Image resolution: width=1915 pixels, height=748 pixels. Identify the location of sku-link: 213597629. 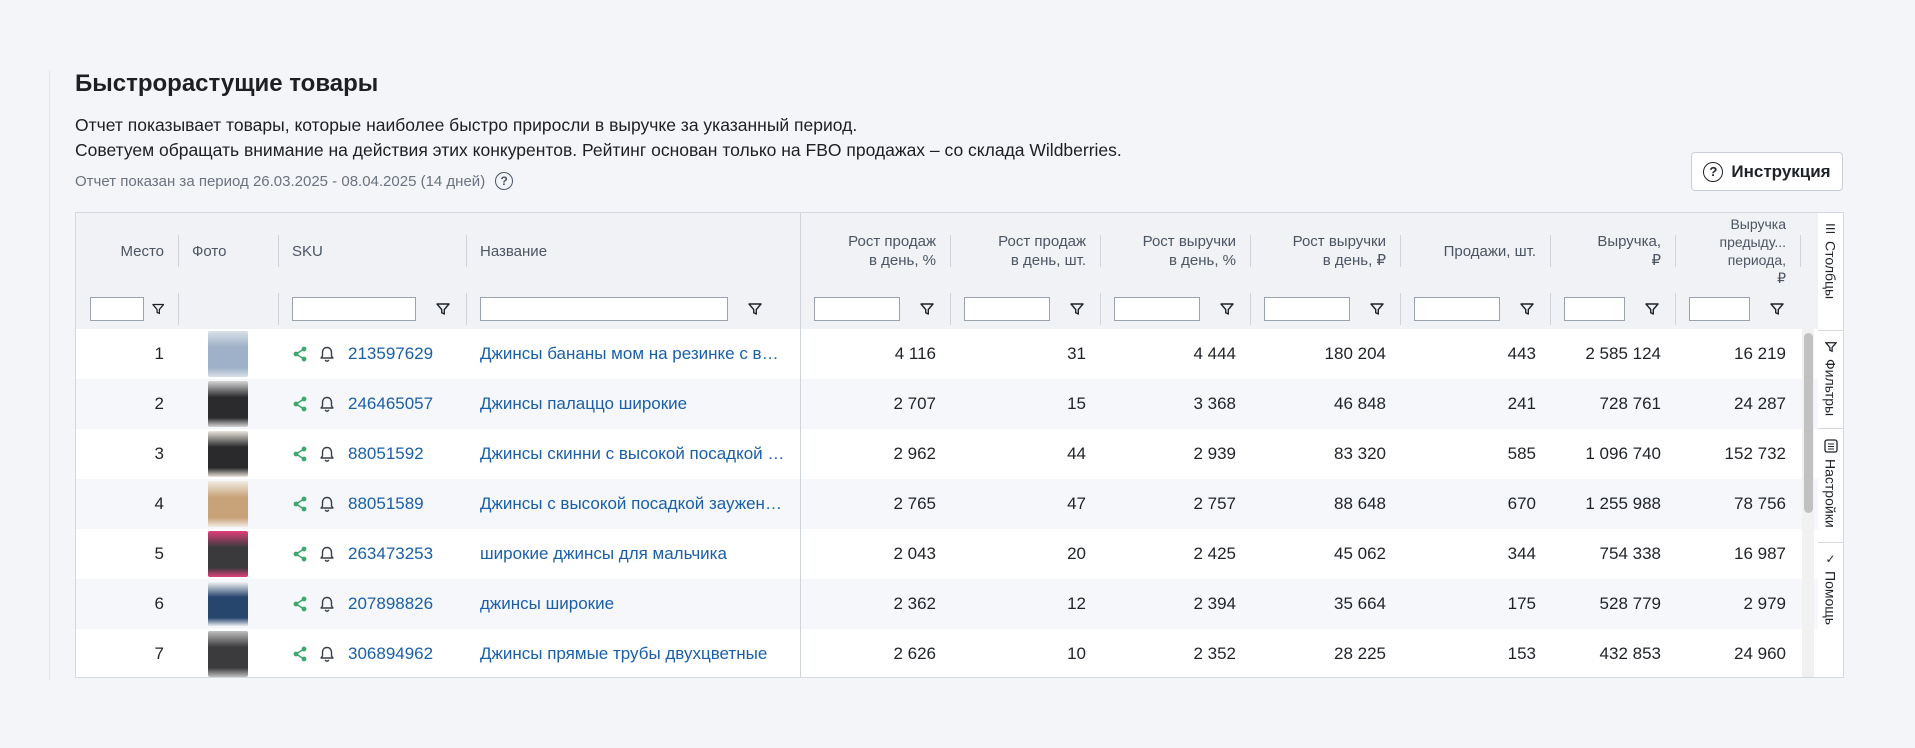
(390, 354).